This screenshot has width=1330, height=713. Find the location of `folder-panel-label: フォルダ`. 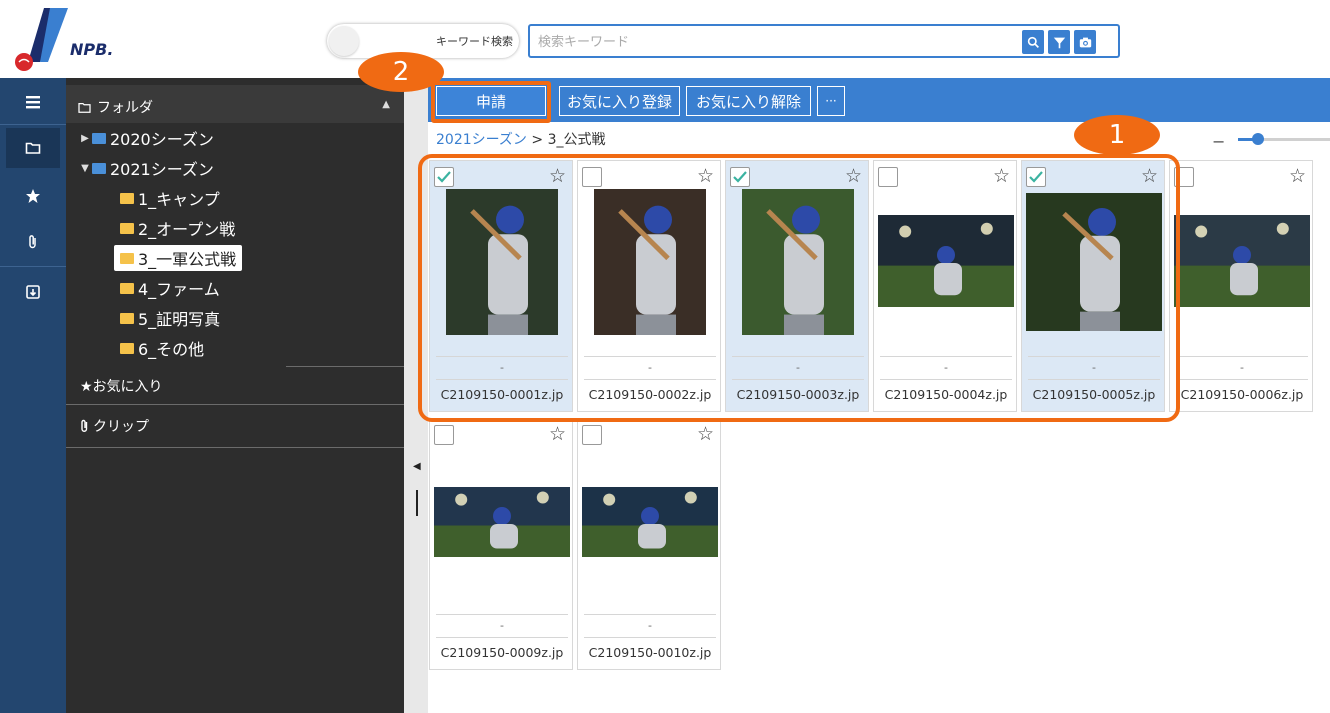

folder-panel-label: フォルダ is located at coordinates (125, 108).